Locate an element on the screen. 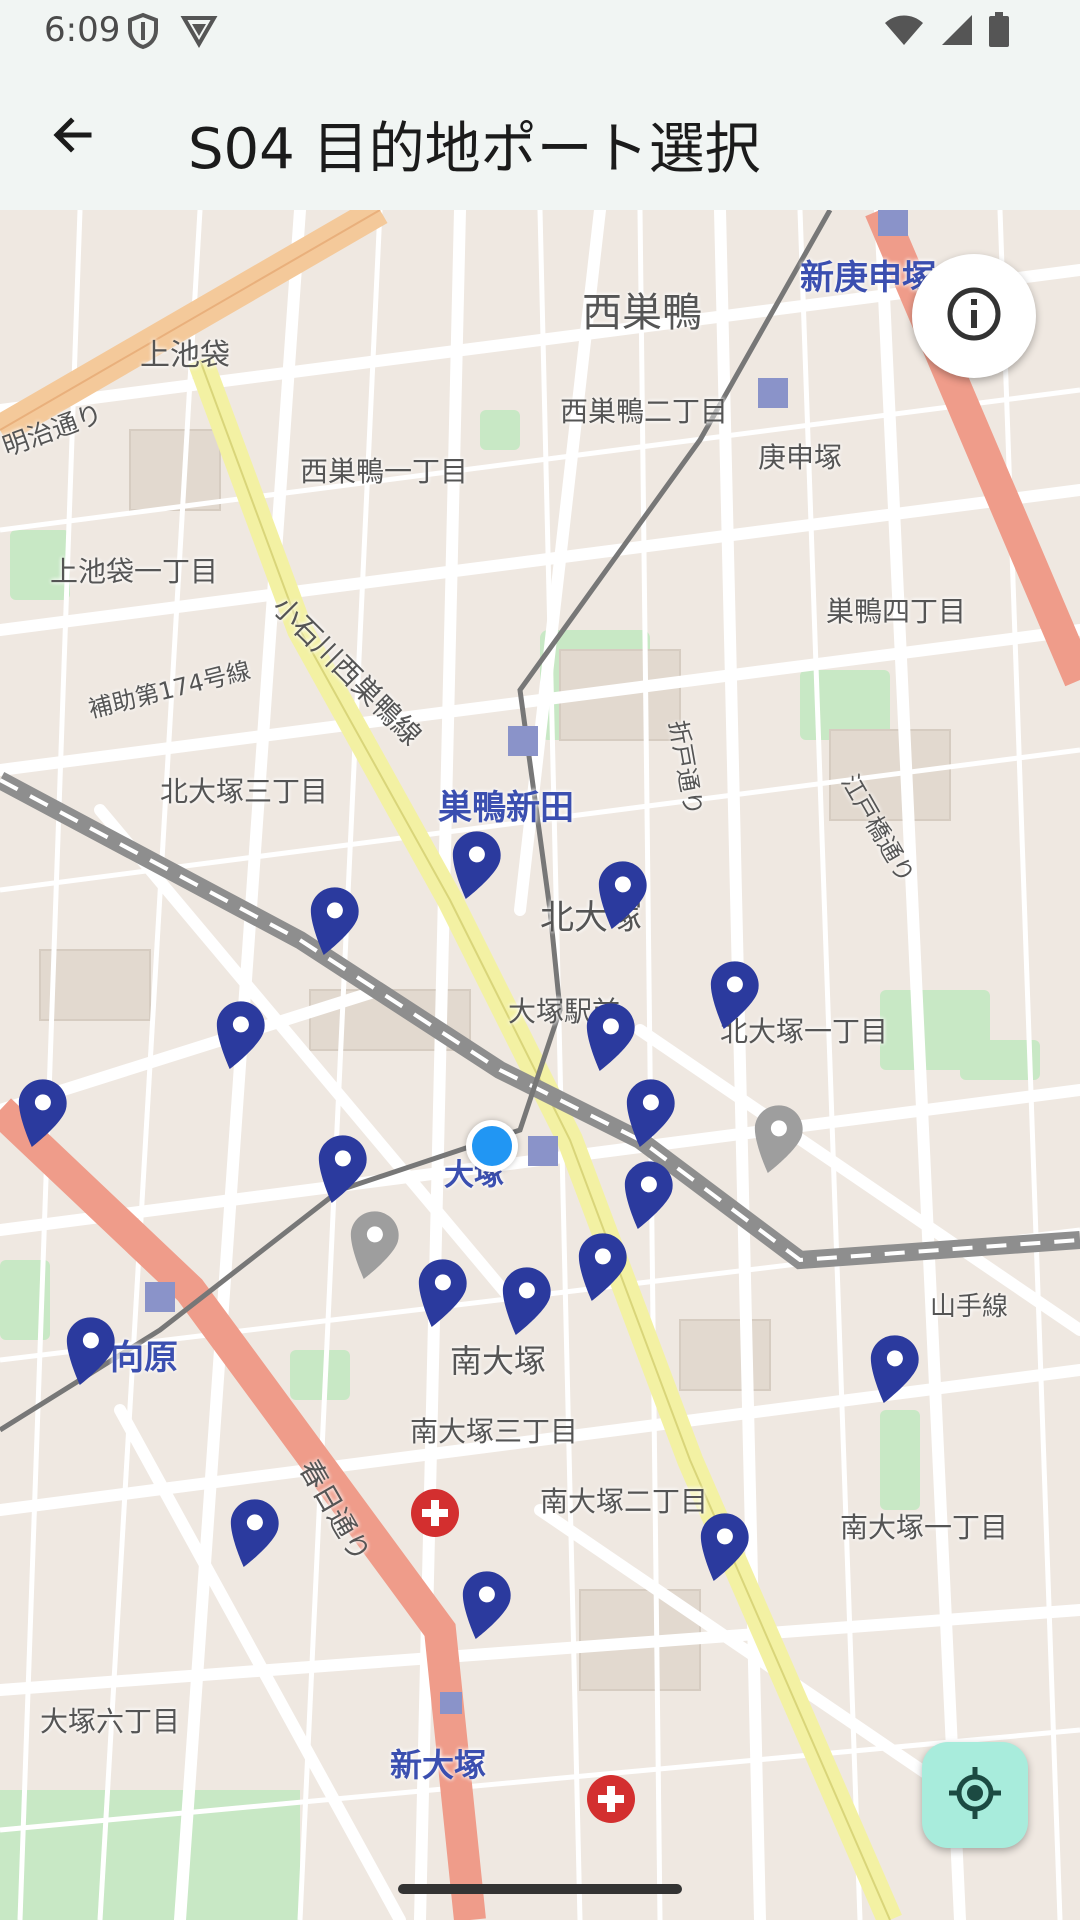  district-label: 大塚六丁目 is located at coordinates (110, 1721).